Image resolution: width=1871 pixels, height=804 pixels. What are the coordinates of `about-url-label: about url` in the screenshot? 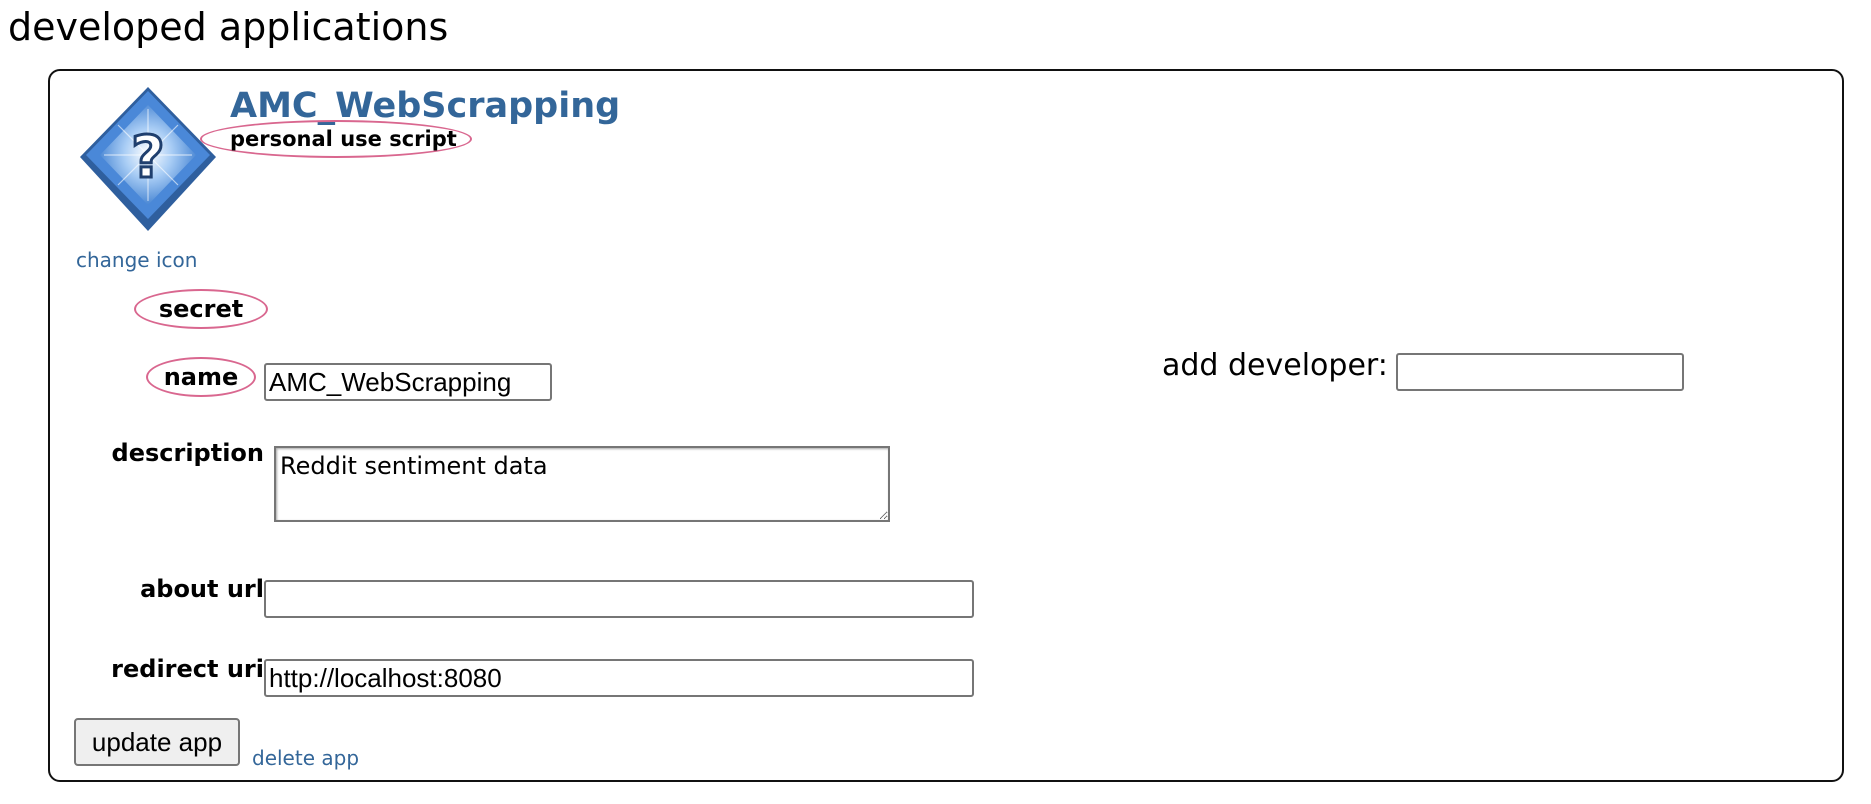 It's located at (202, 589).